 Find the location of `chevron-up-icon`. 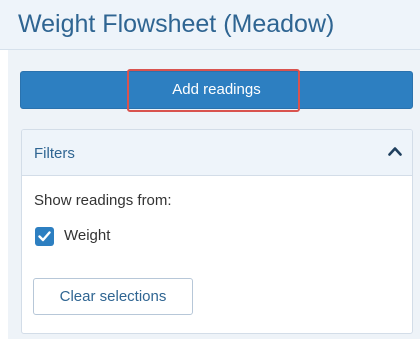

chevron-up-icon is located at coordinates (395, 151).